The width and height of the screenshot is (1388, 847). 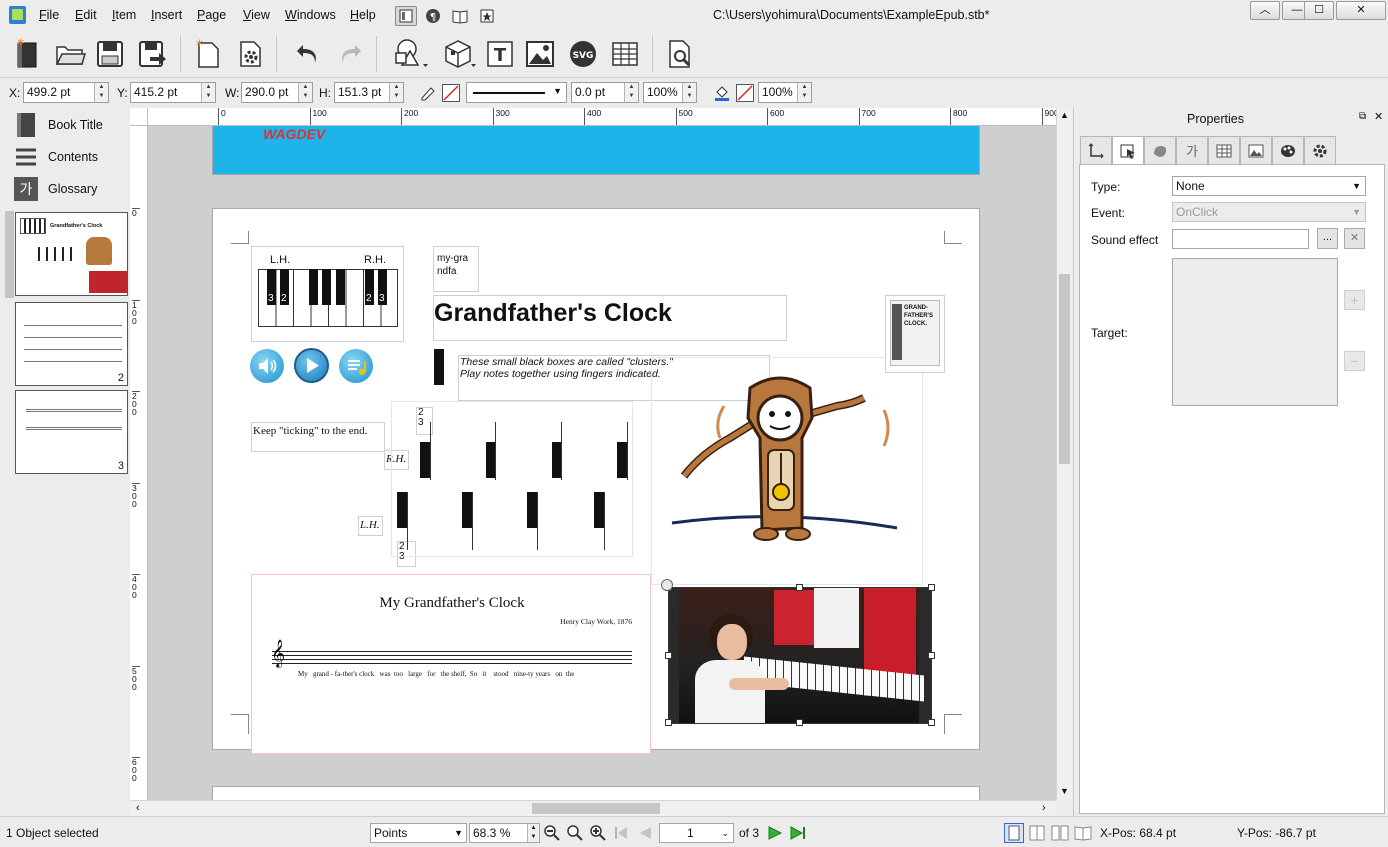 What do you see at coordinates (1378, 116) in the screenshot?
I see `close-panel-icon: ✕` at bounding box center [1378, 116].